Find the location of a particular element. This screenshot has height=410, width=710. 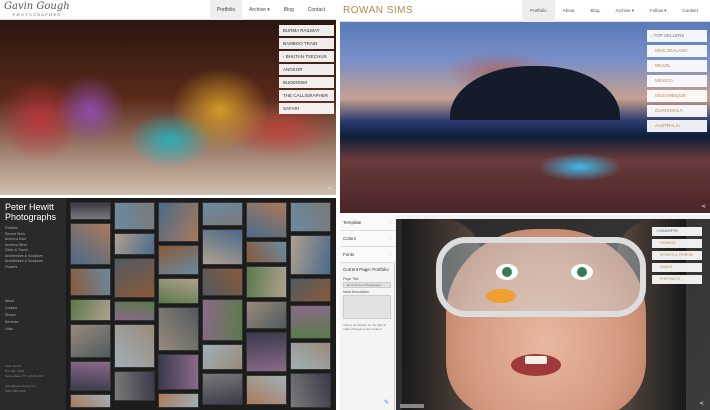

menu-heading: ‹ TOP SELLERS is located at coordinates (677, 36).